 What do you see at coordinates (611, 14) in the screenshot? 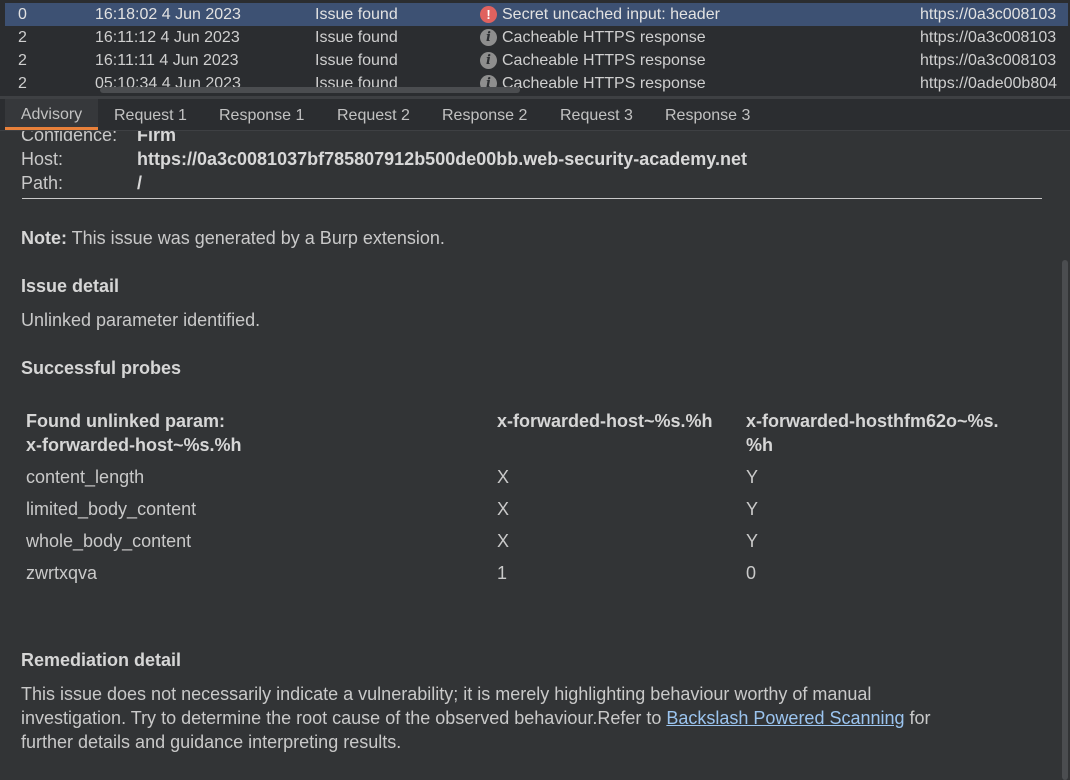
I see `row-issue-name: Secret uncached input: header` at bounding box center [611, 14].